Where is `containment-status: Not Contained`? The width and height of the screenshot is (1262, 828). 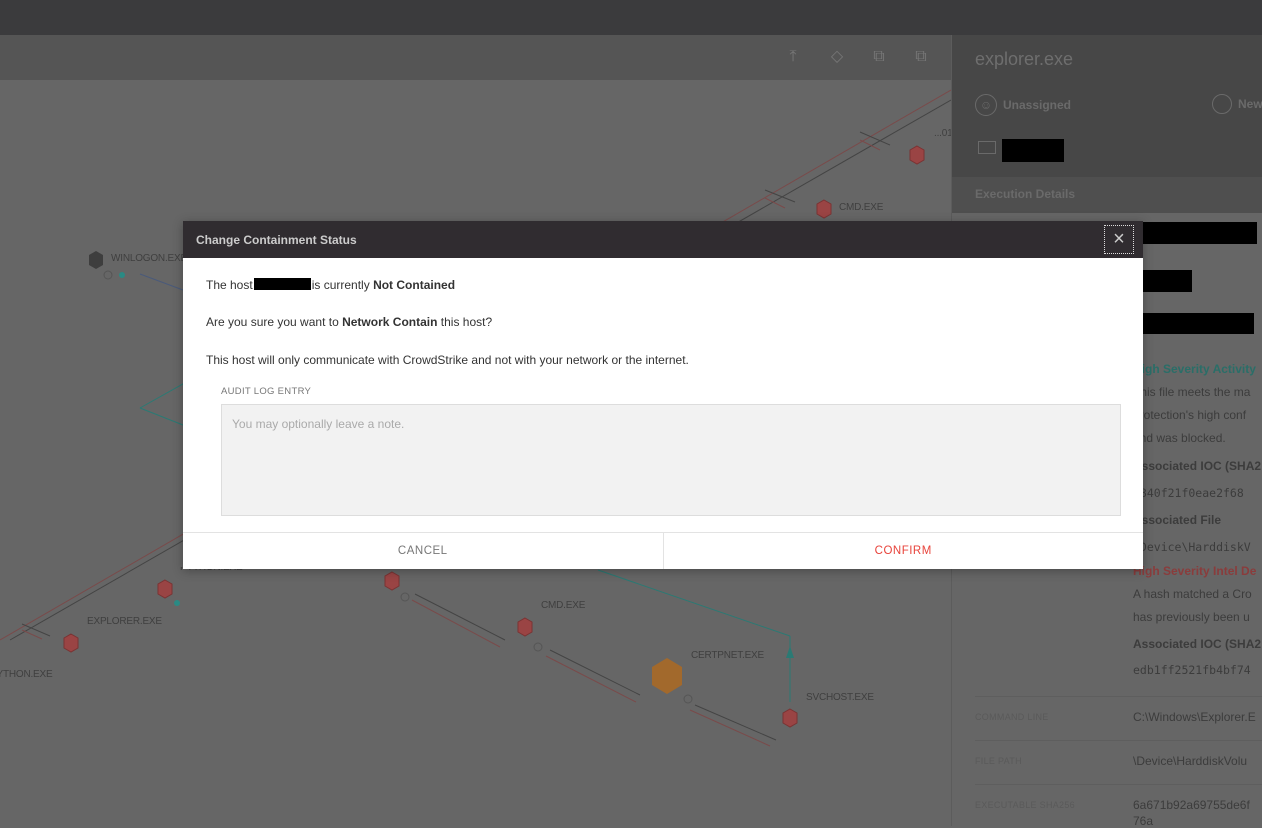 containment-status: Not Contained is located at coordinates (414, 285).